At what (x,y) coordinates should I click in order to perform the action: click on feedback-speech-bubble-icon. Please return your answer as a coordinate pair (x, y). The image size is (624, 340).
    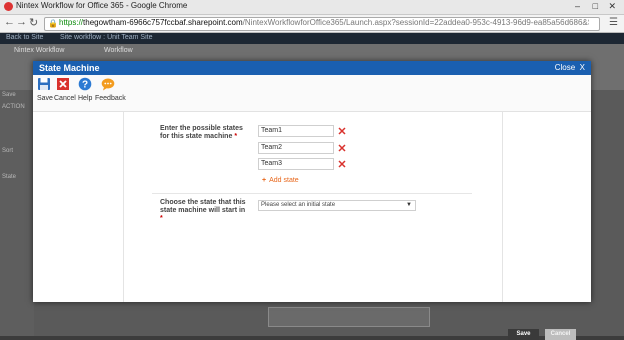
    Looking at the image, I should click on (108, 84).